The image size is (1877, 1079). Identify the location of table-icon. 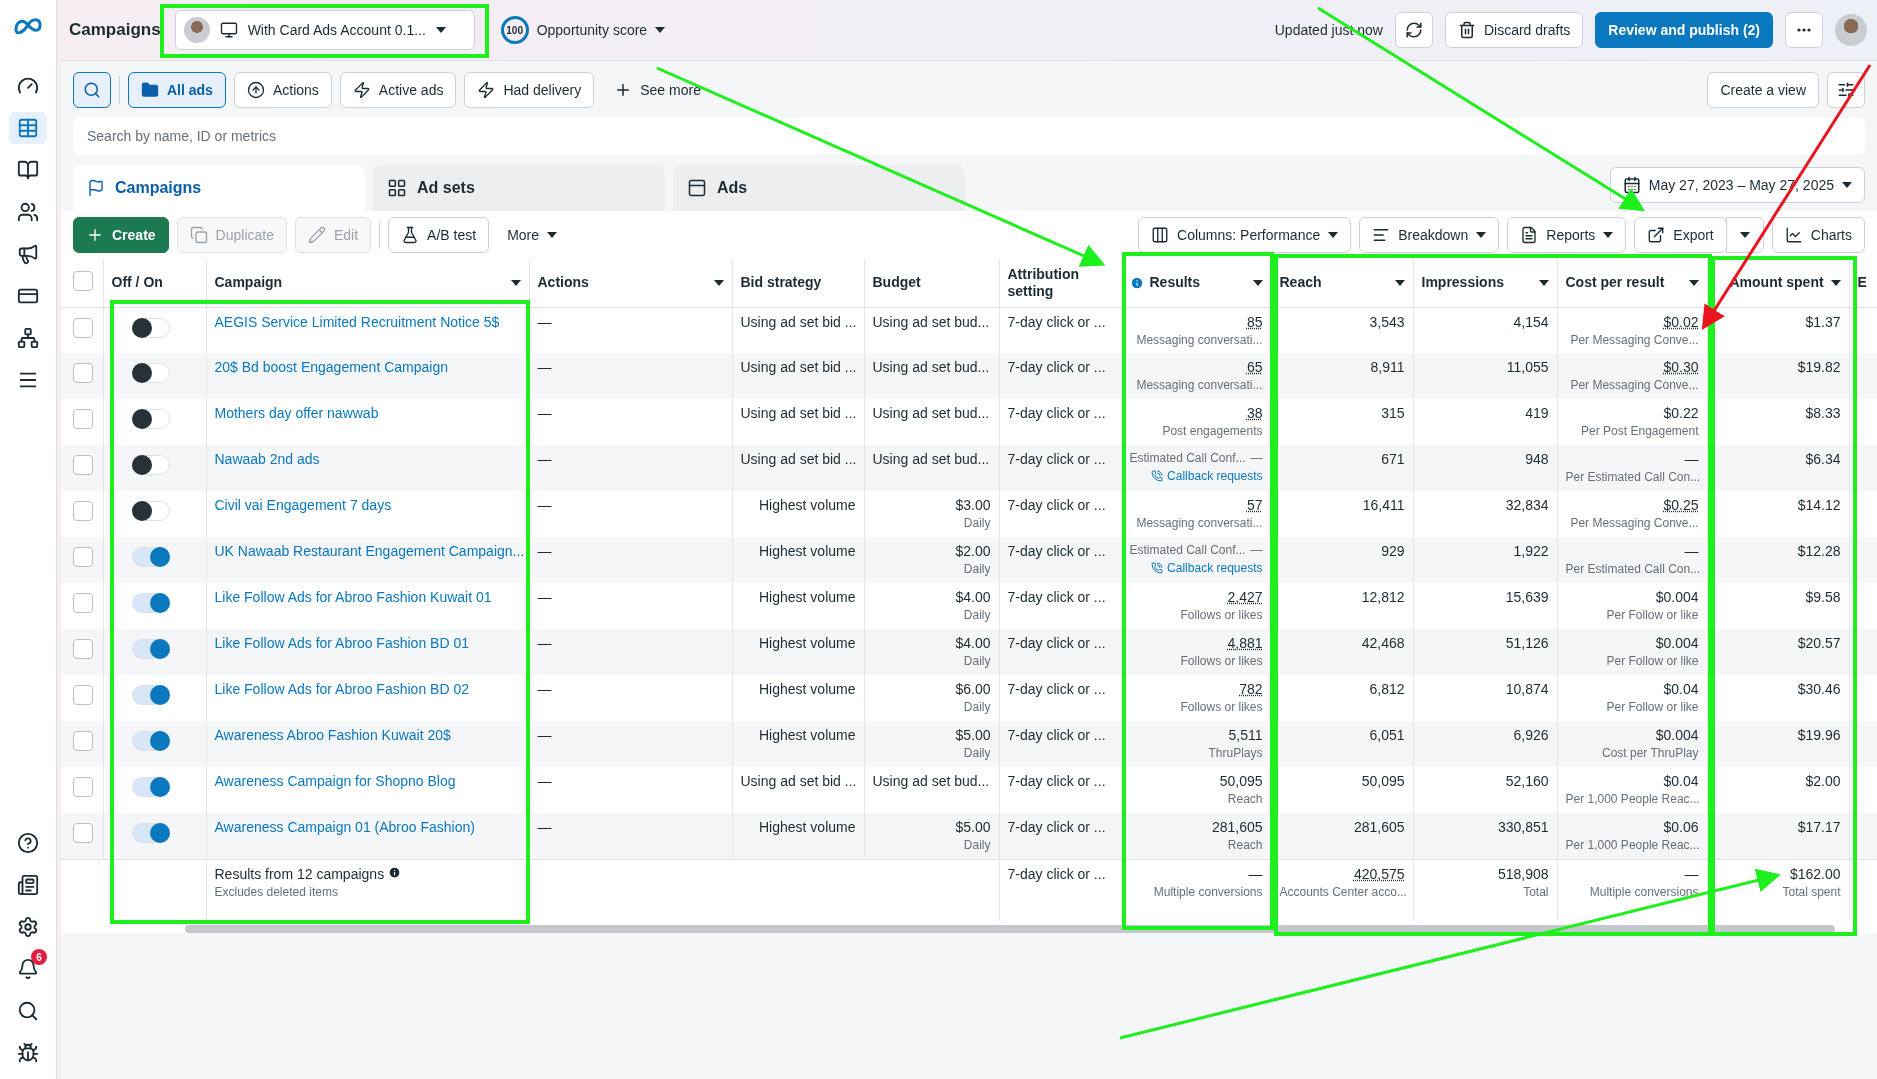
(28, 128).